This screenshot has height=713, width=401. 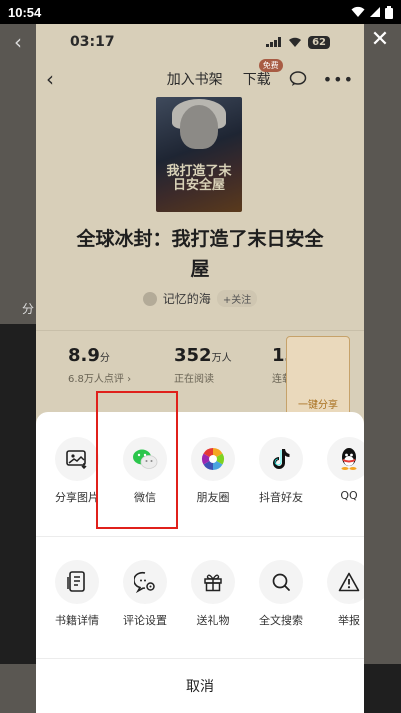 I want to click on wechat-highlight-box, so click(x=137, y=460).